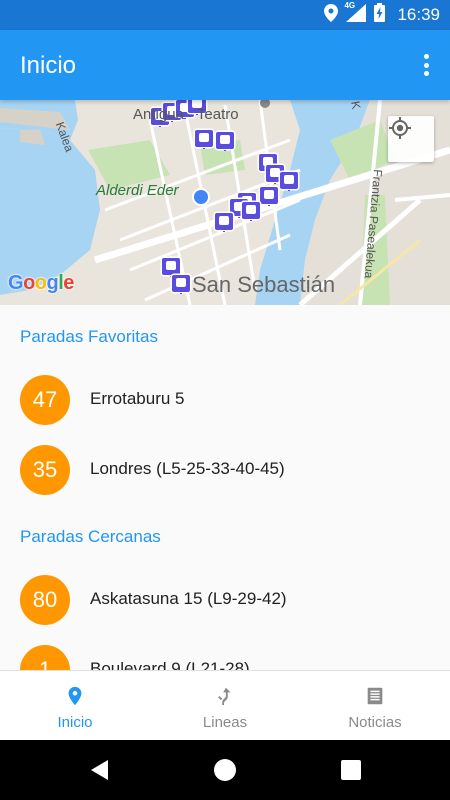 The image size is (450, 800). I want to click on nearby-header: Paradas Cercanas, so click(90, 536).